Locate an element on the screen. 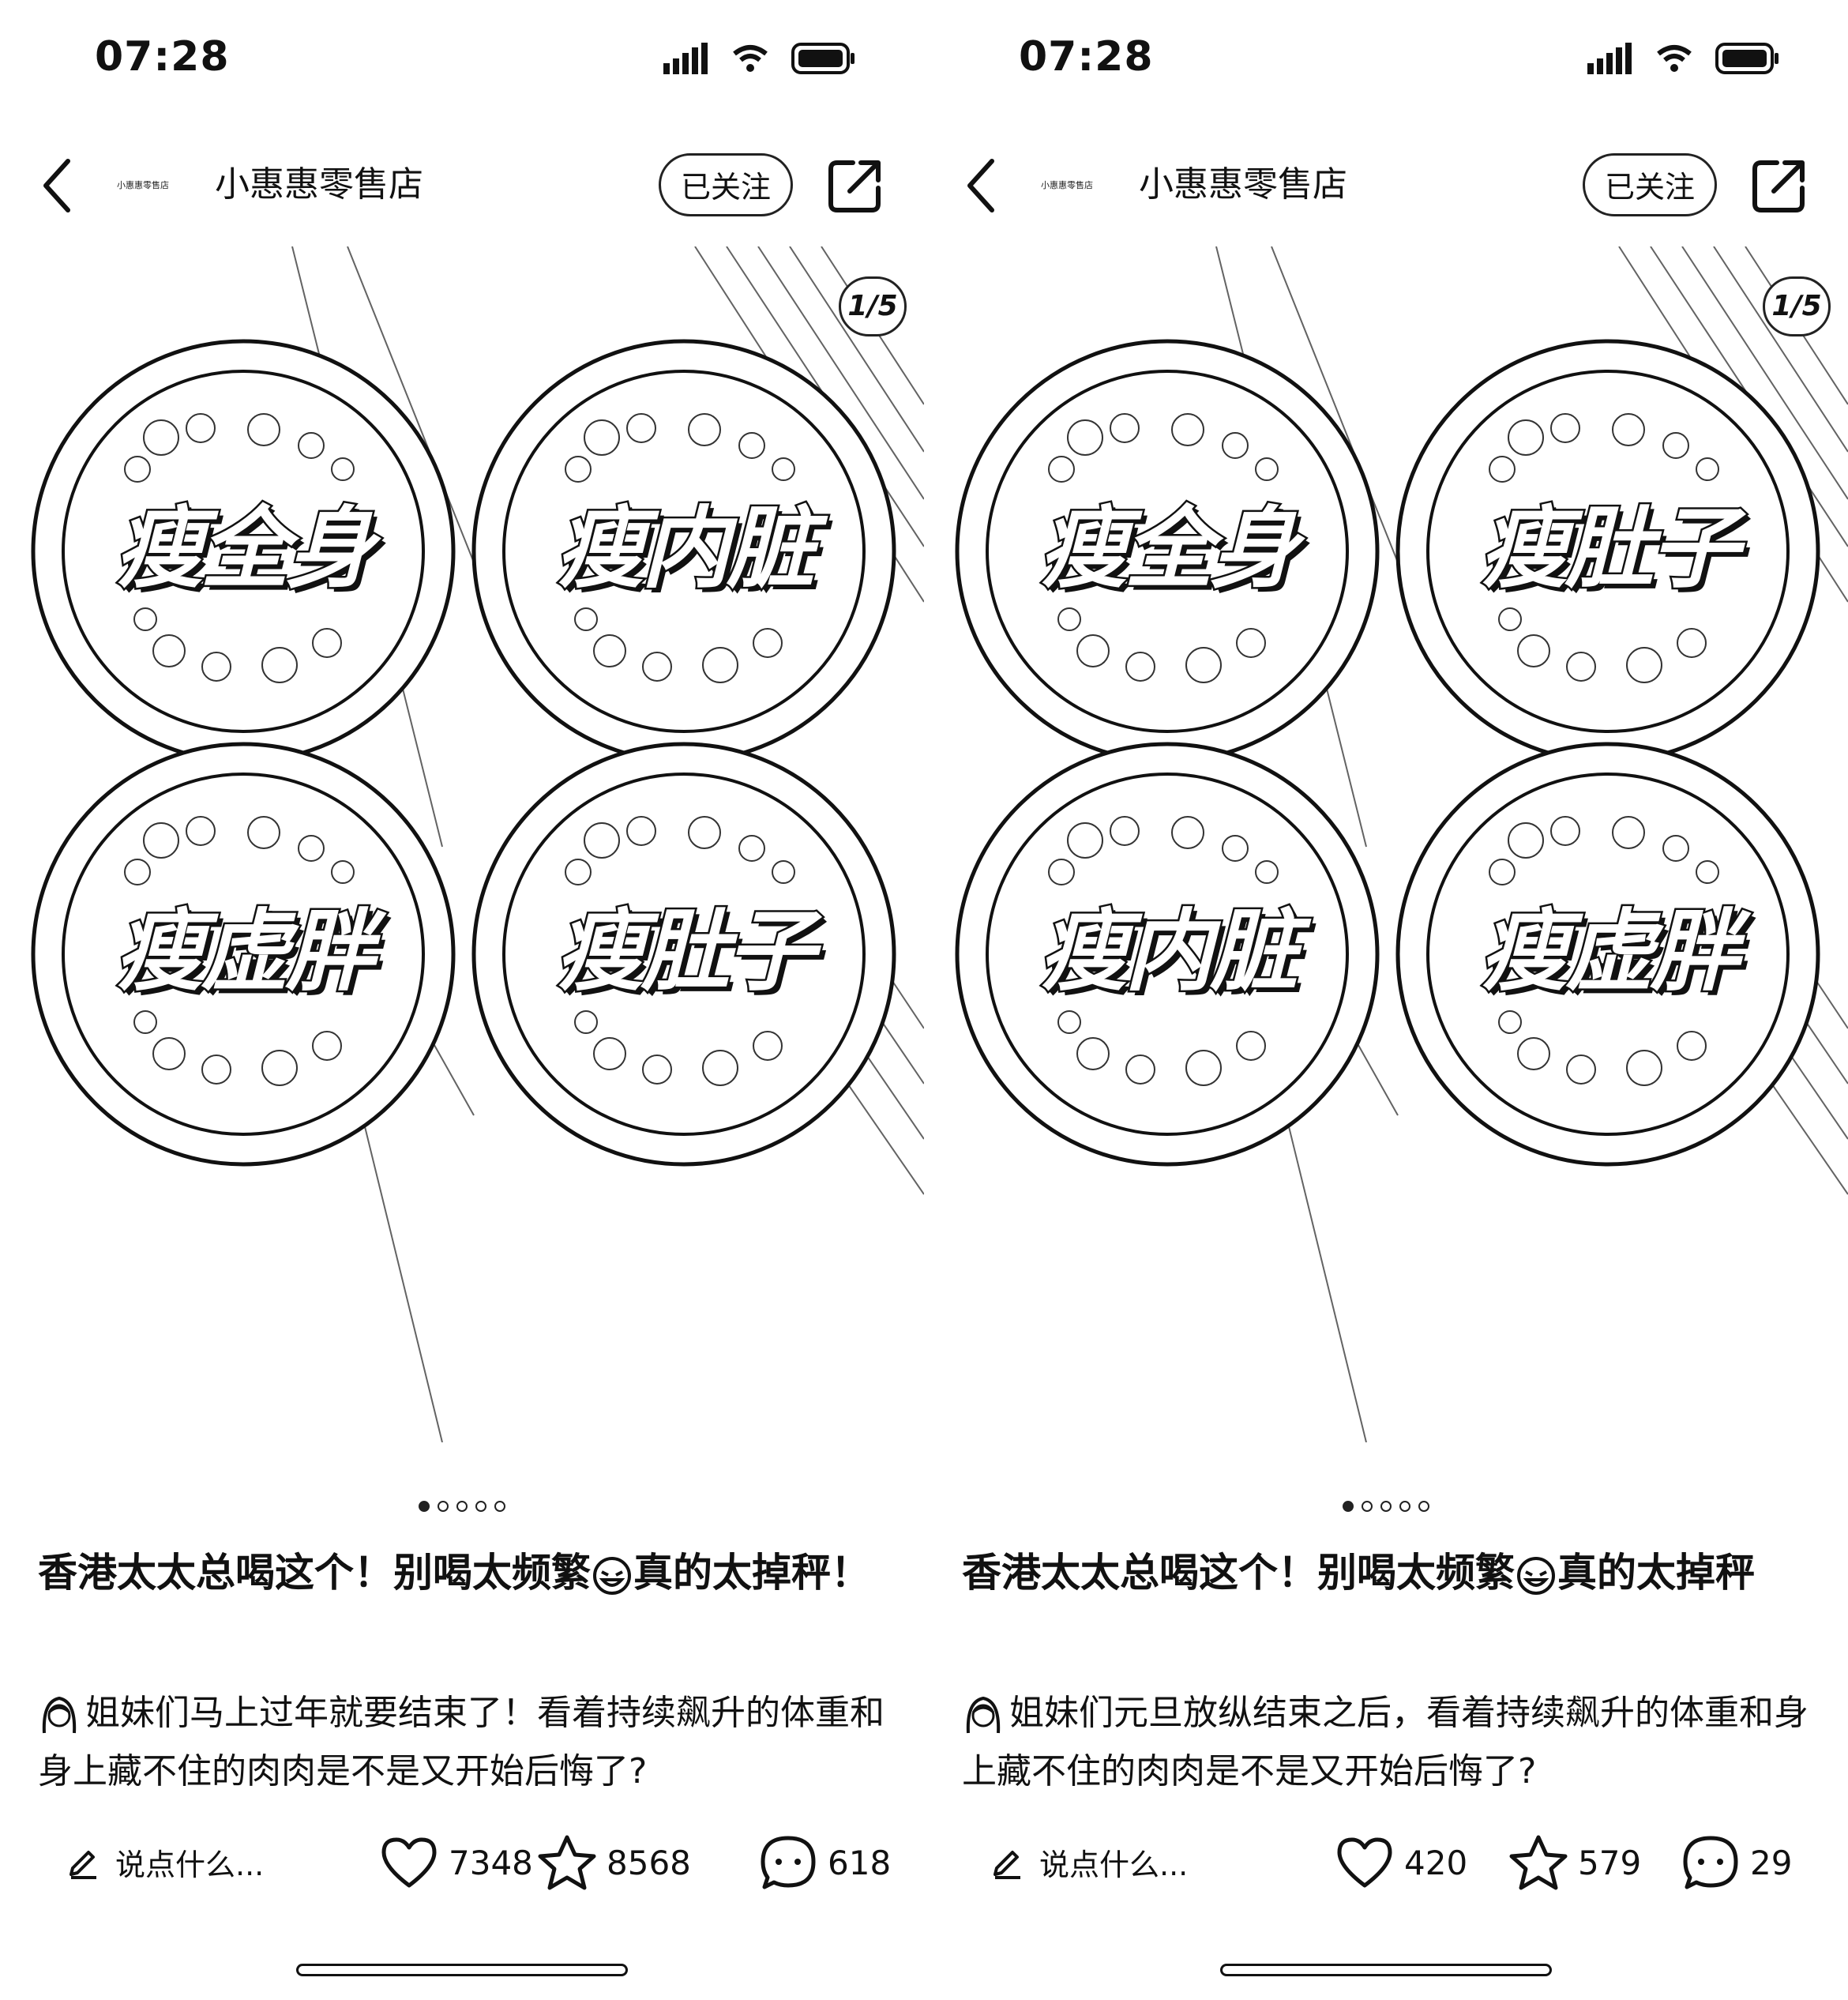 Image resolution: width=1848 pixels, height=2000 pixels. comments-button: 618 is located at coordinates (824, 1863).